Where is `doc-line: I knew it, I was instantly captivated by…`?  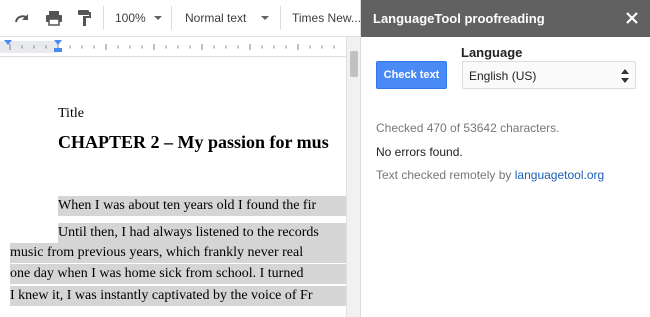 doc-line: I knew it, I was instantly captivated by… is located at coordinates (178, 296).